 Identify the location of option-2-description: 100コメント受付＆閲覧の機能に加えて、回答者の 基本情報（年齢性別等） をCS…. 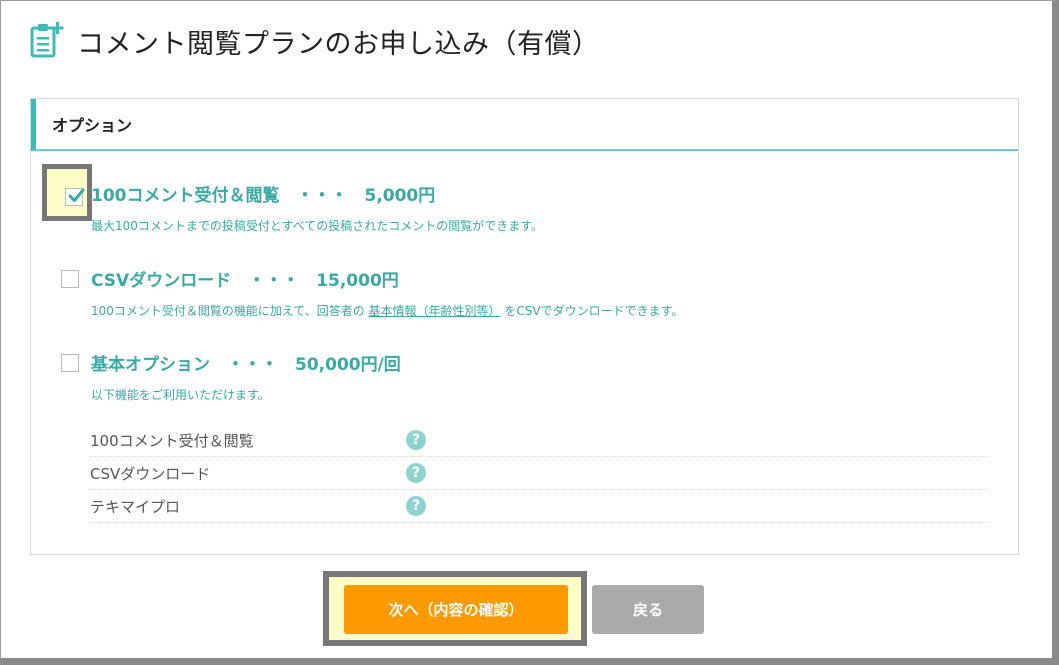
(387, 310).